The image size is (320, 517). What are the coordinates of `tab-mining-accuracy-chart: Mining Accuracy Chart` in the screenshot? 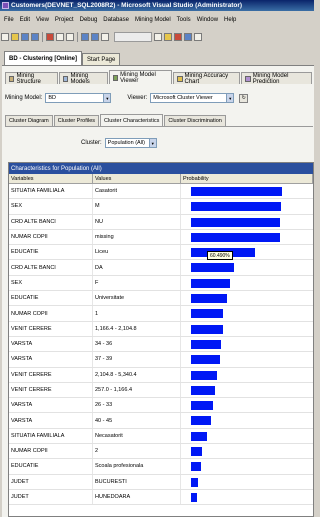 It's located at (207, 78).